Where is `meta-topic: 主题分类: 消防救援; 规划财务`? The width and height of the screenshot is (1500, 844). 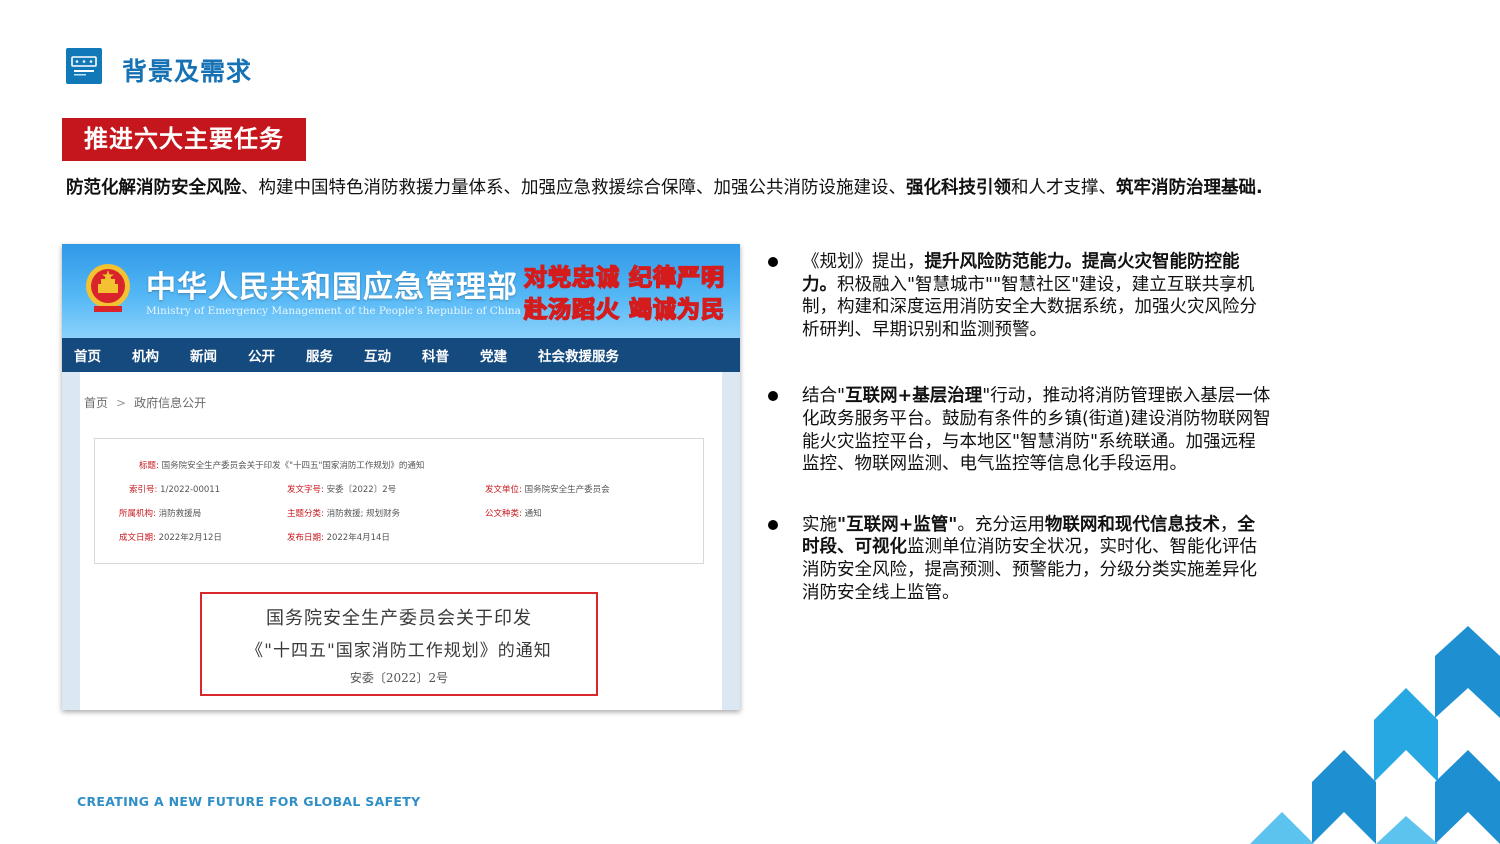
meta-topic: 主题分类: 消防救援; 规划财务 is located at coordinates (343, 513).